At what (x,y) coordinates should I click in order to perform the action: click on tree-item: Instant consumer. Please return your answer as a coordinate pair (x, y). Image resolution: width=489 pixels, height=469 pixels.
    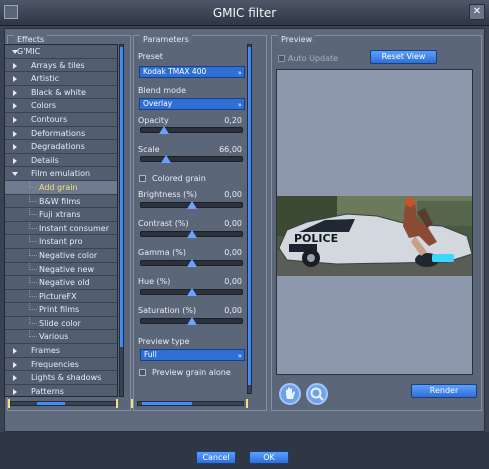
    Looking at the image, I should click on (61, 228).